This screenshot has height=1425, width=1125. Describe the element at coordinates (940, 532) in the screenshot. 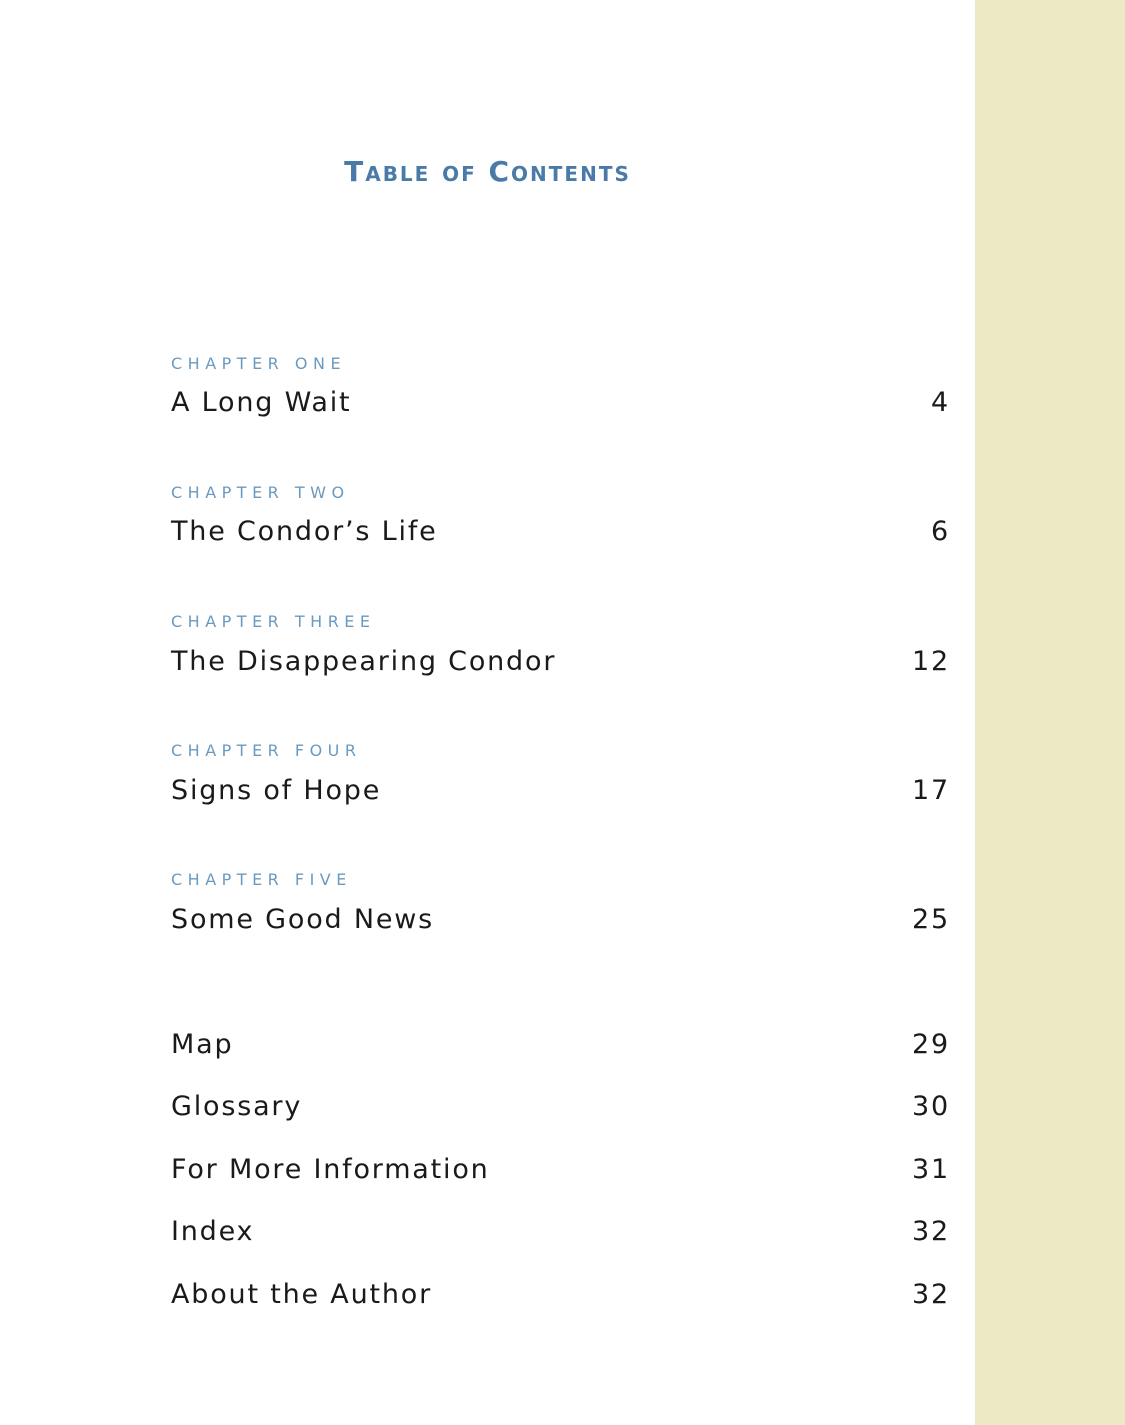

I see `chapter-page-number: 6` at that location.